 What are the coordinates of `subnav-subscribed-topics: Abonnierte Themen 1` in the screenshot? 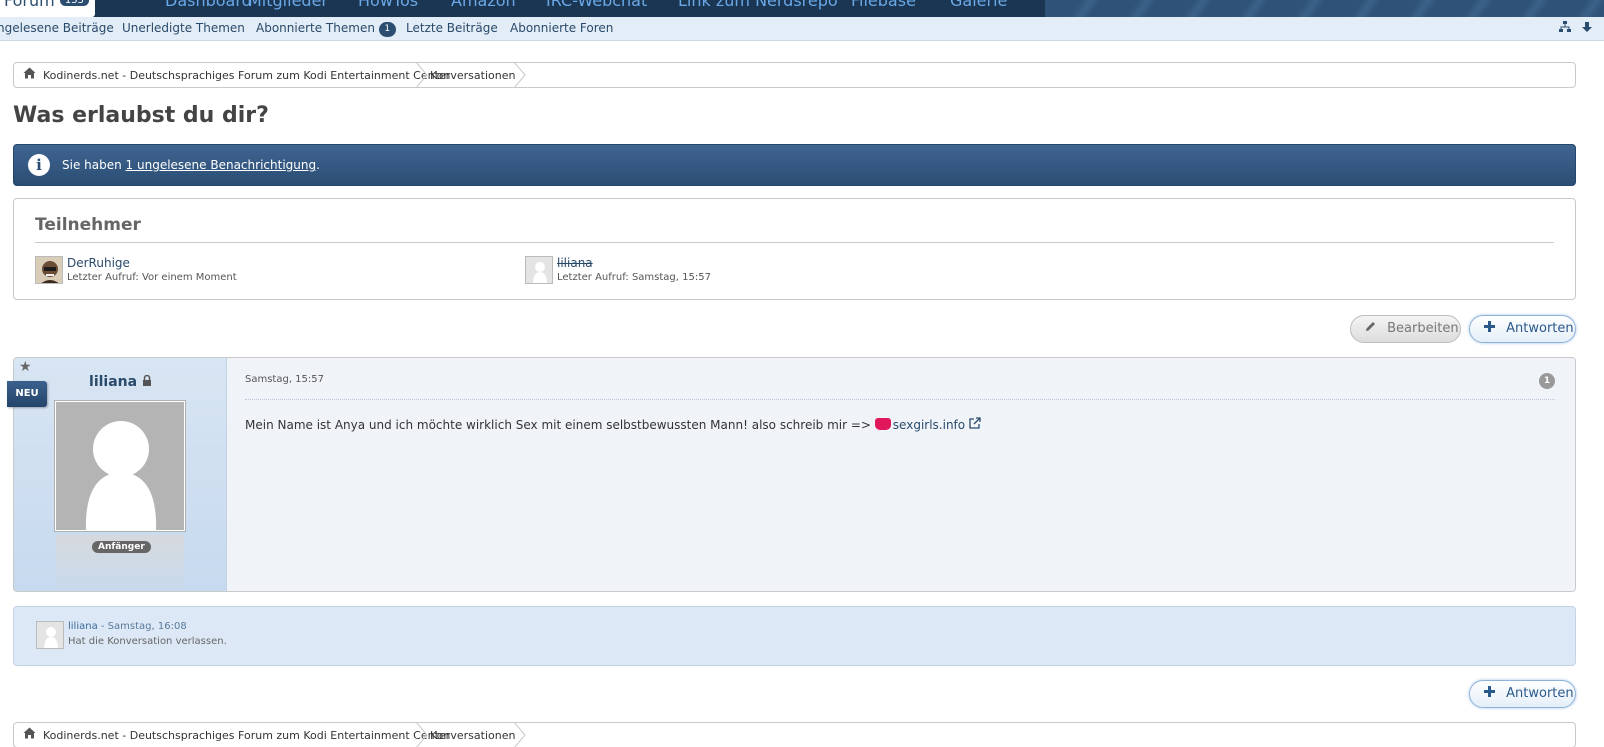 It's located at (326, 29).